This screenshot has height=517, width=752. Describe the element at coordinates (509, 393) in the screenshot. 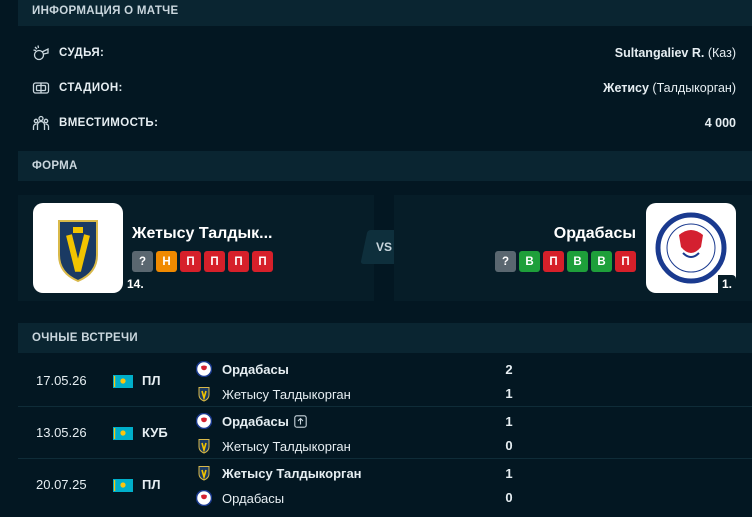

I see `score-team-2: 1` at that location.